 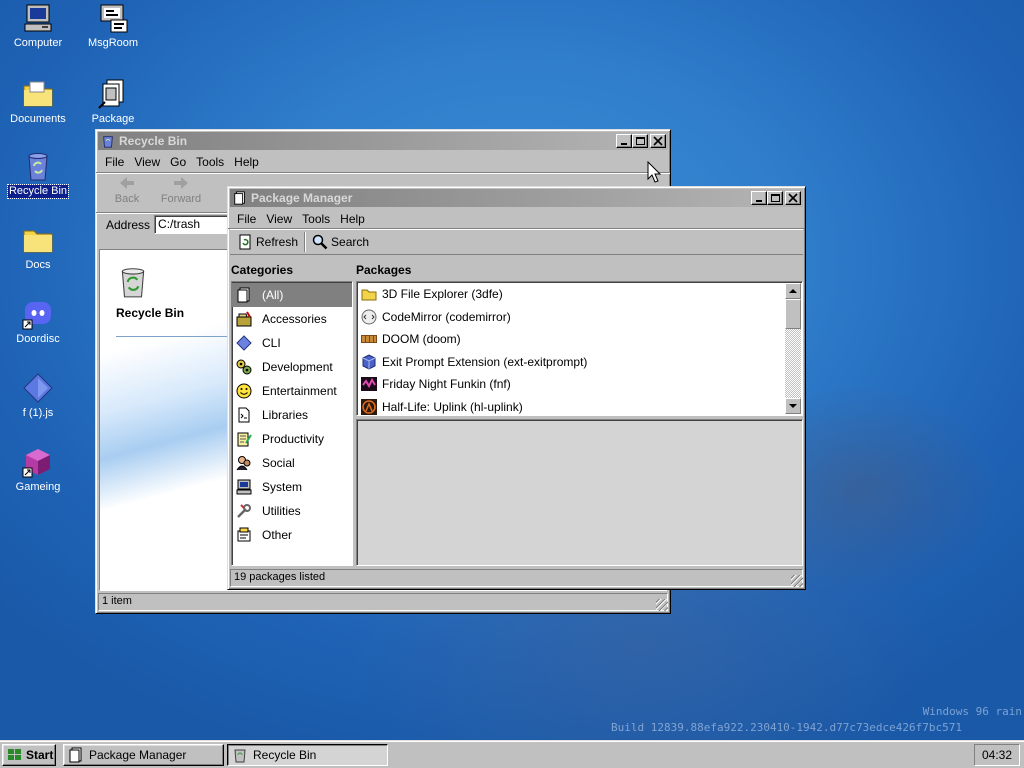 I want to click on productivity-icon, so click(x=244, y=439).